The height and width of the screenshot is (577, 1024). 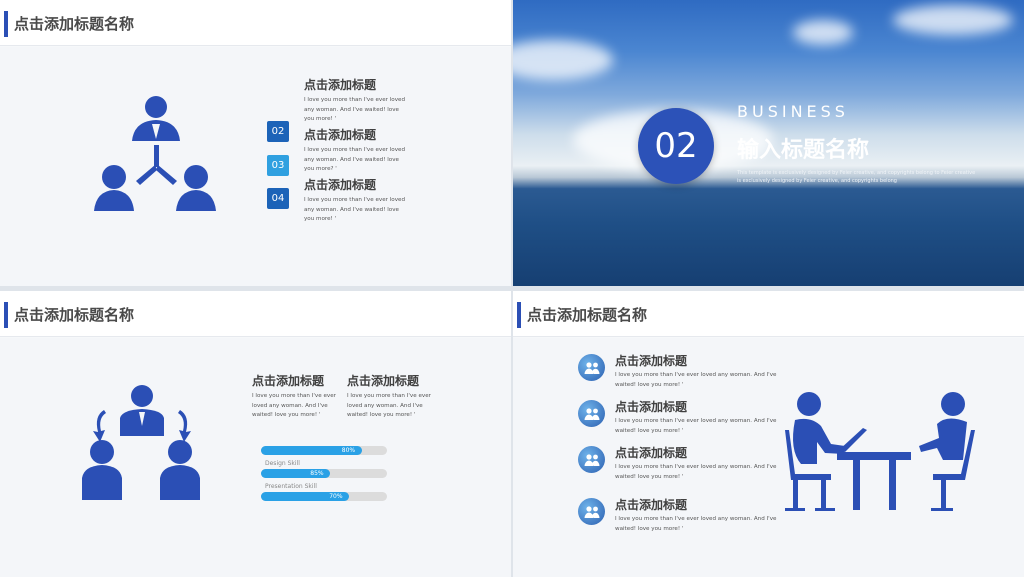 What do you see at coordinates (803, 150) in the screenshot?
I see `slide2-title: 输入标题名称` at bounding box center [803, 150].